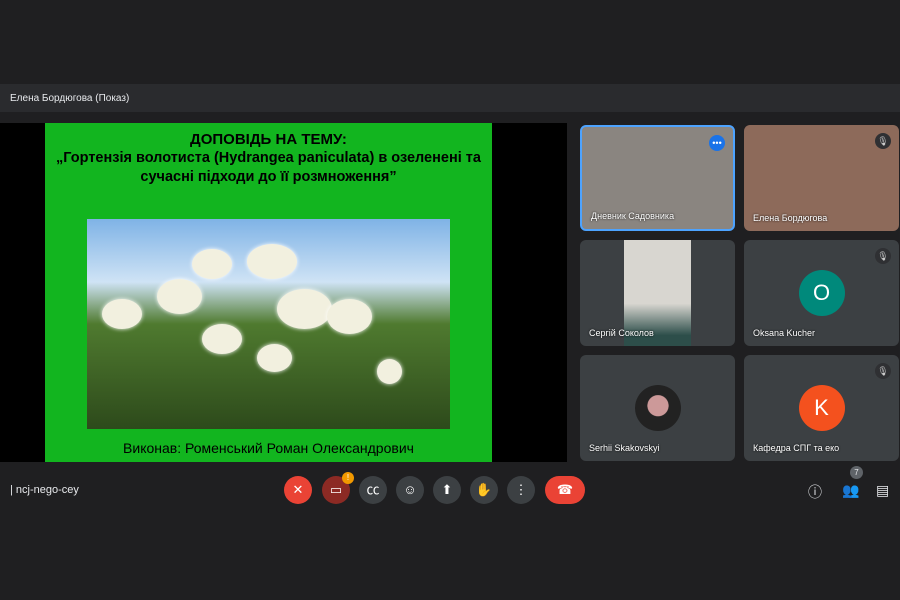  I want to click on alert-badge: !, so click(348, 478).